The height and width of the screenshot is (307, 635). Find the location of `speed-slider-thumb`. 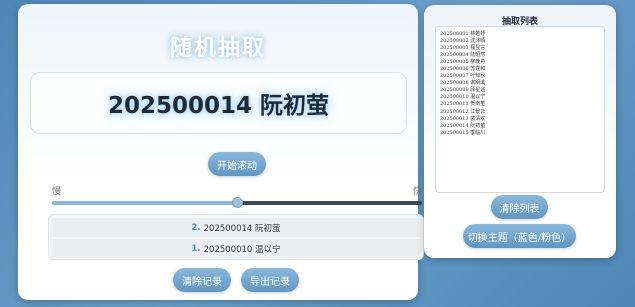

speed-slider-thumb is located at coordinates (237, 202).